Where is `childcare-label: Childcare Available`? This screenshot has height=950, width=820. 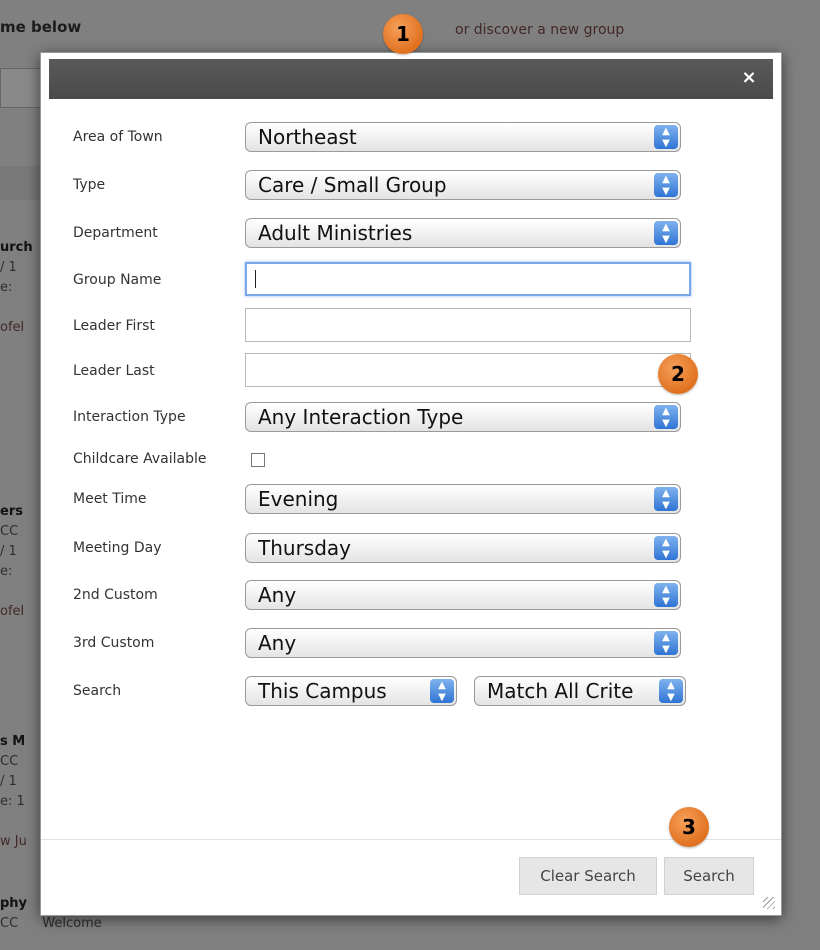 childcare-label: Childcare Available is located at coordinates (140, 459).